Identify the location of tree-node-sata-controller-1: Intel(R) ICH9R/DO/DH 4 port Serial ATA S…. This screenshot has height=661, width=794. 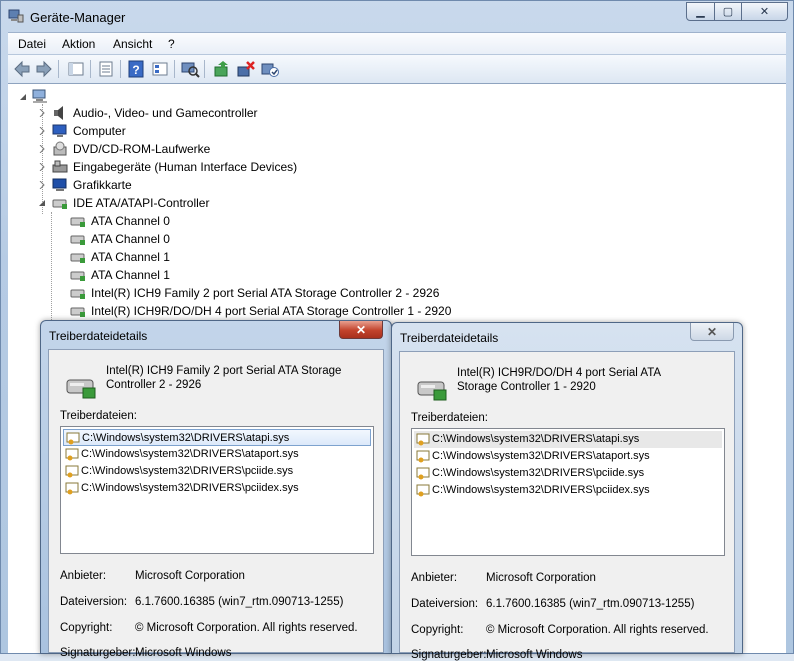
(271, 311).